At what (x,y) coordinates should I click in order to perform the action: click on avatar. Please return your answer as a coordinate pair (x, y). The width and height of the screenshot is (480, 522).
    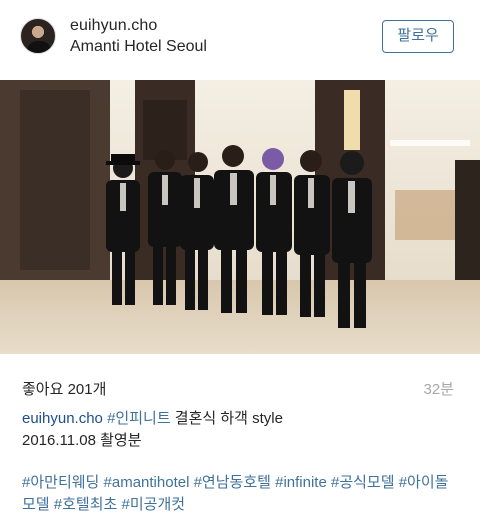
    Looking at the image, I should click on (38, 36).